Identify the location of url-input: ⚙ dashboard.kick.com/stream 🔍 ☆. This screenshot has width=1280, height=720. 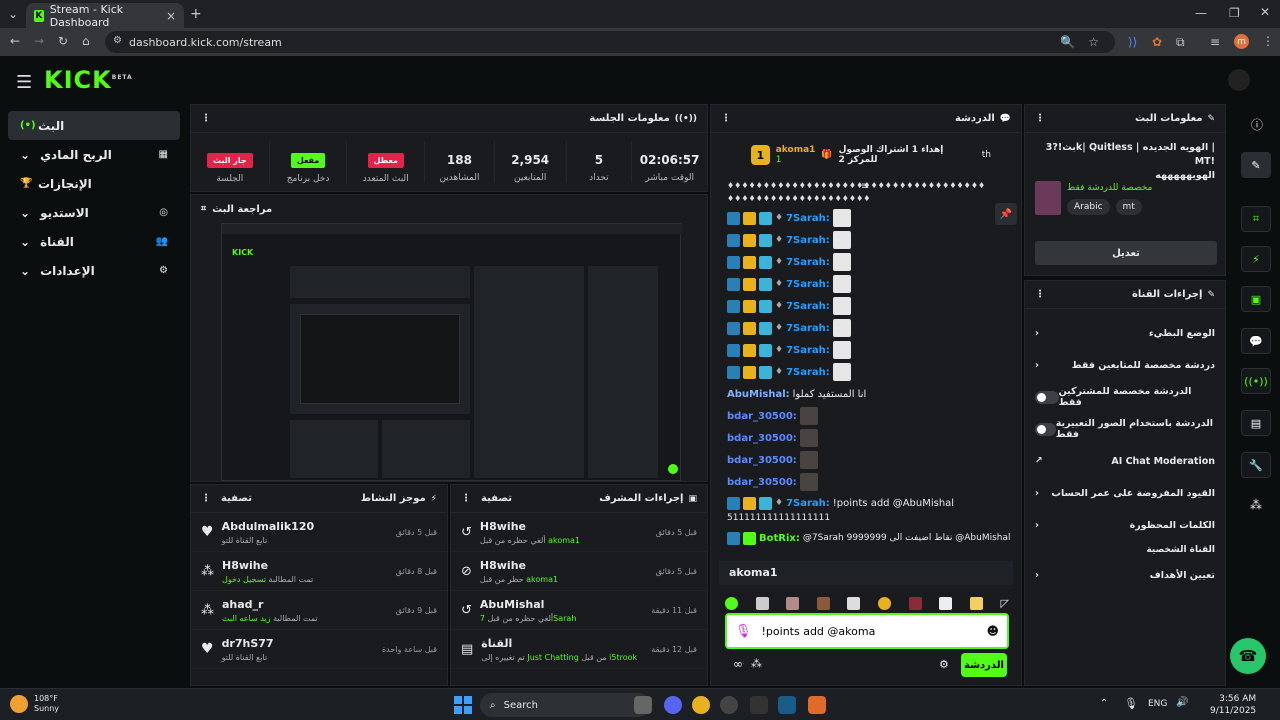
(610, 42).